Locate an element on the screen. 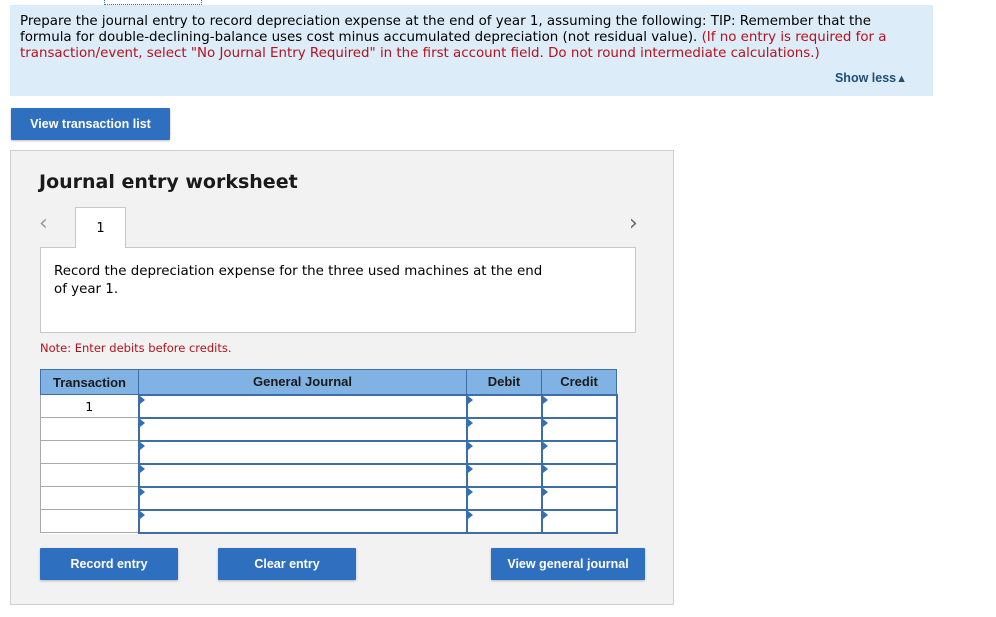 The height and width of the screenshot is (617, 996). header-debit: Debit is located at coordinates (504, 382).